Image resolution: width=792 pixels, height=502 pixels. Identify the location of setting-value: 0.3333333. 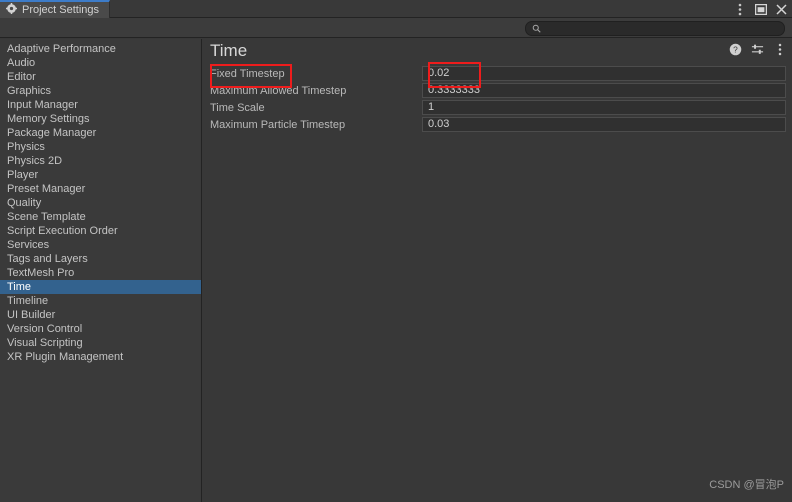
(454, 90).